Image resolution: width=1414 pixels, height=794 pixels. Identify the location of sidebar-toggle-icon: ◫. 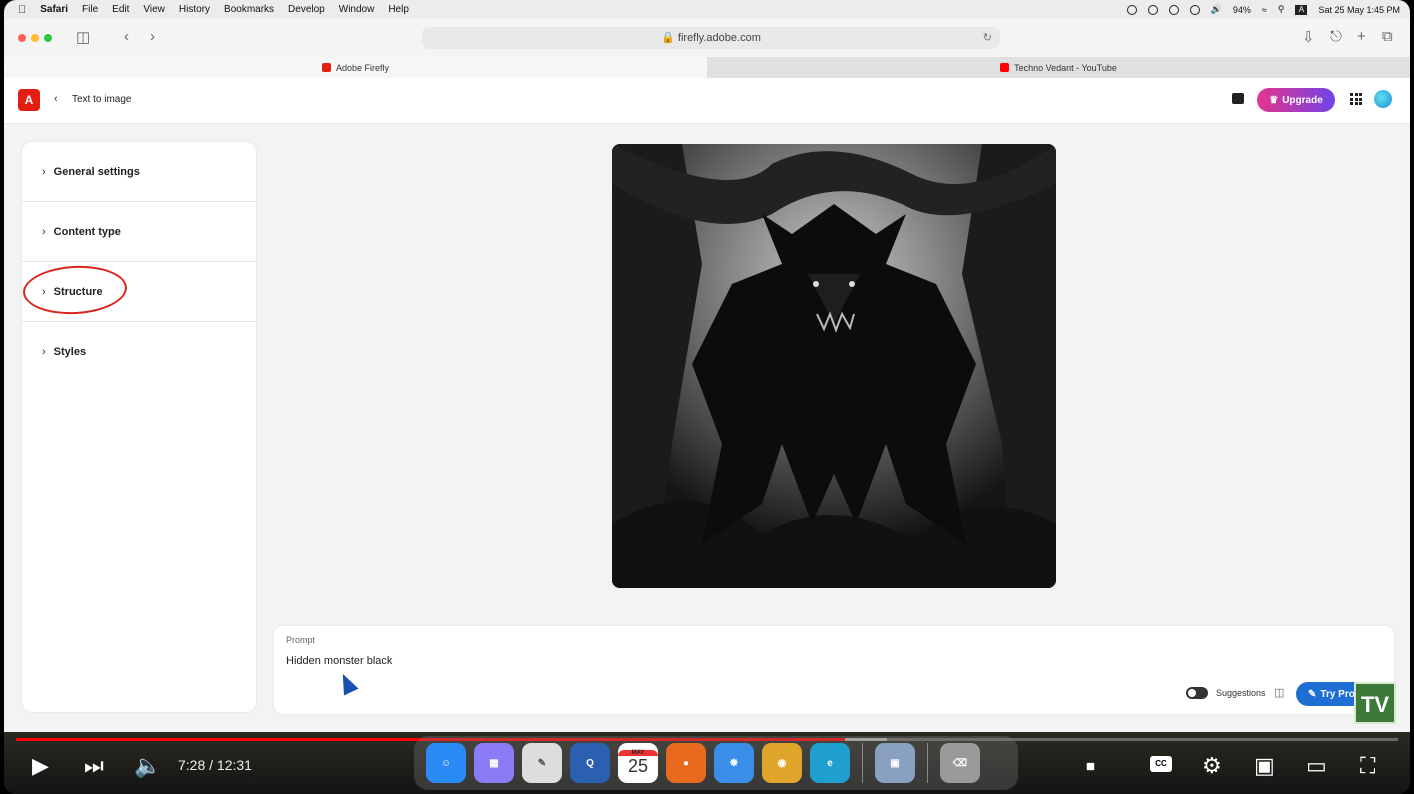
(83, 37).